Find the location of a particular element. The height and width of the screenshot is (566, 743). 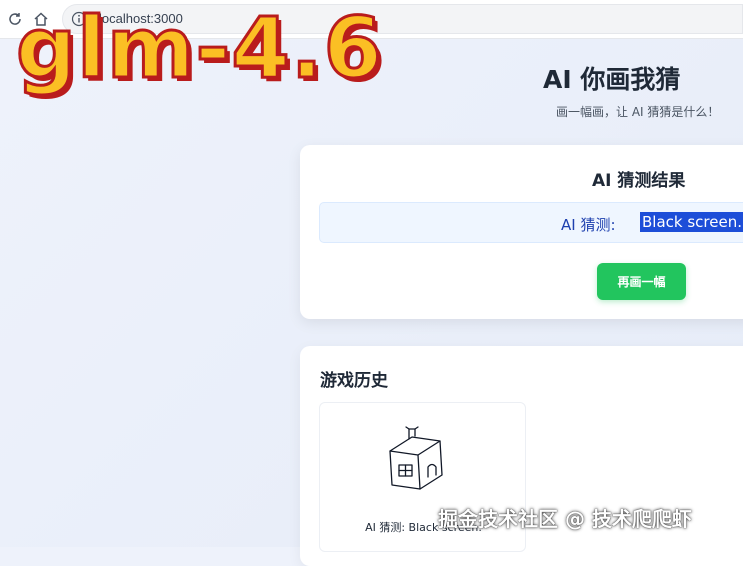

site-watermark: 掘金技术社区 @ 技术爬爬虾 is located at coordinates (565, 519).